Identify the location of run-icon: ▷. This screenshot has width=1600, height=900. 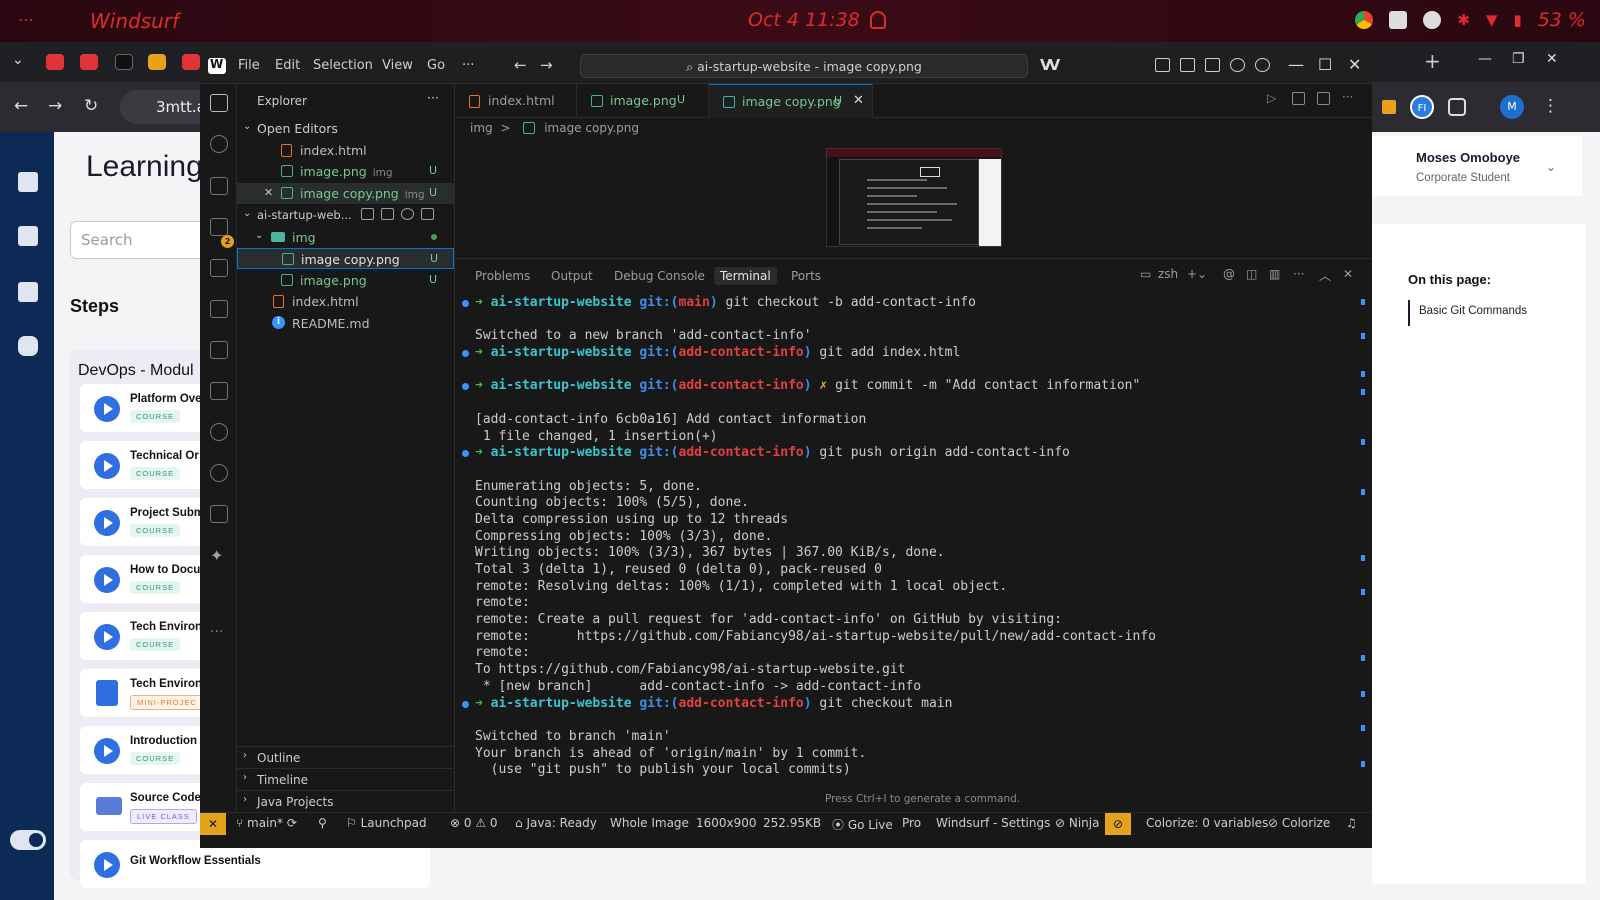
(1273, 98).